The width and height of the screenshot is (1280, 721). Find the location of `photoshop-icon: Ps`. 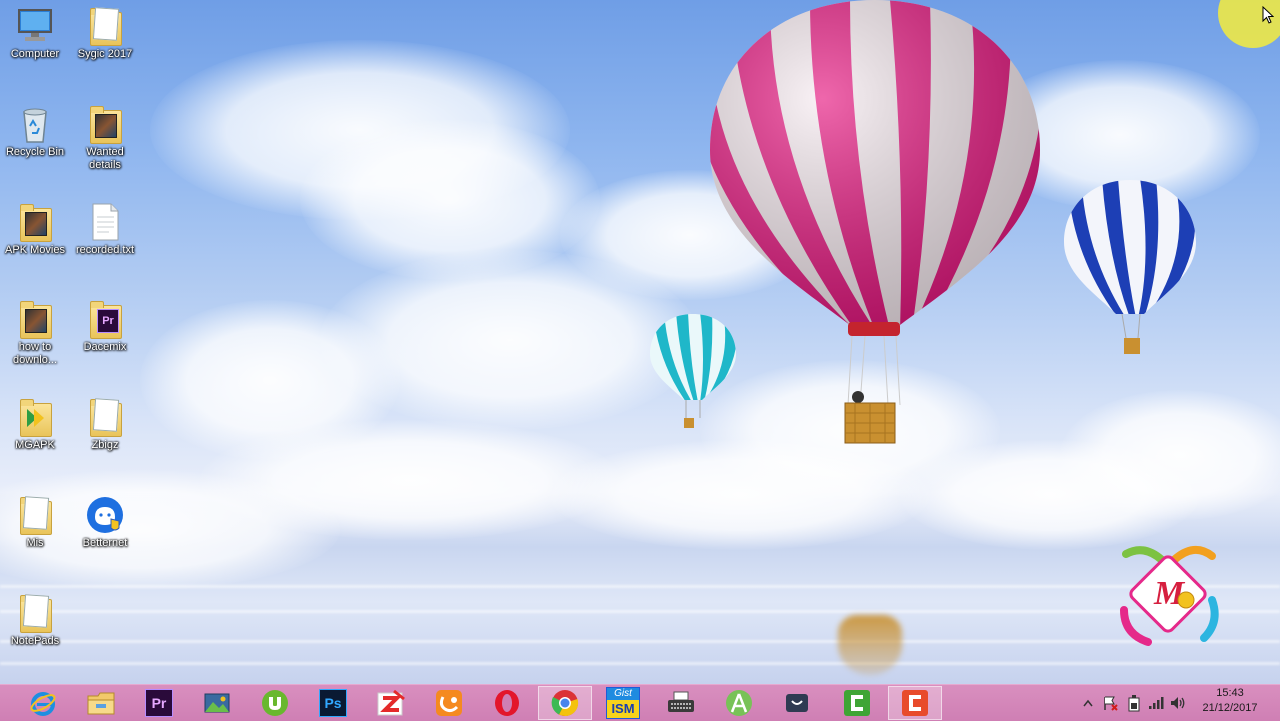

photoshop-icon: Ps is located at coordinates (333, 703).